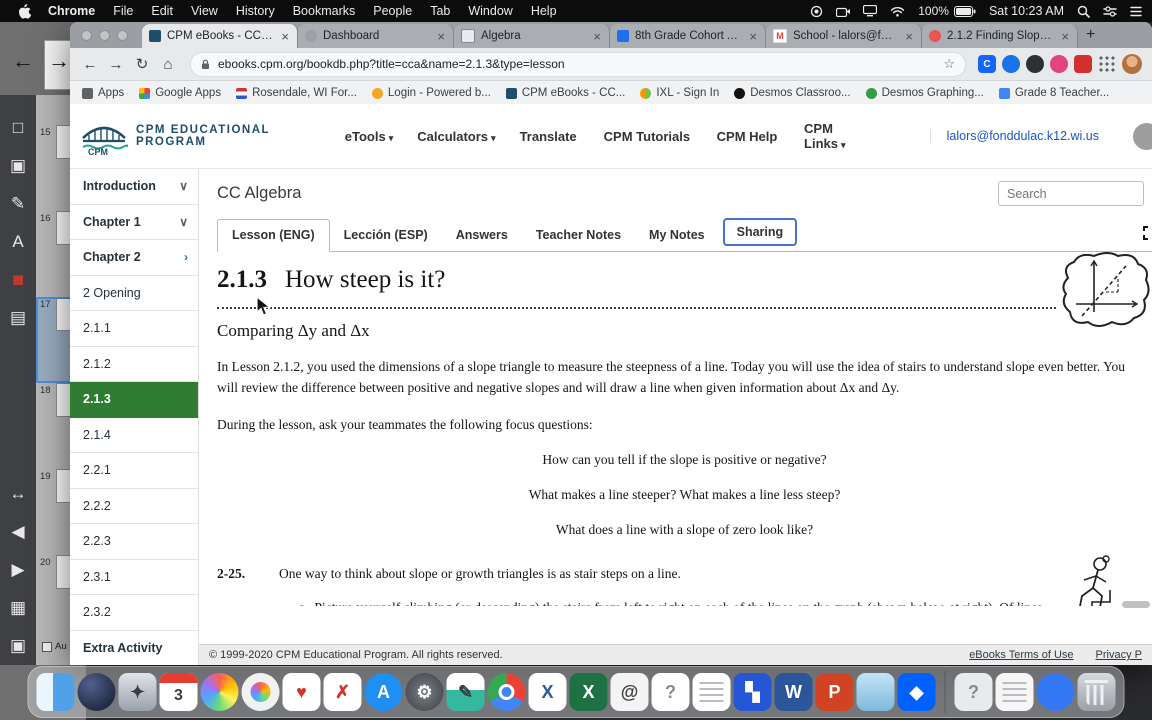 This screenshot has height=720, width=1152. I want to click on nav-item: Calculators ▾, so click(456, 136).